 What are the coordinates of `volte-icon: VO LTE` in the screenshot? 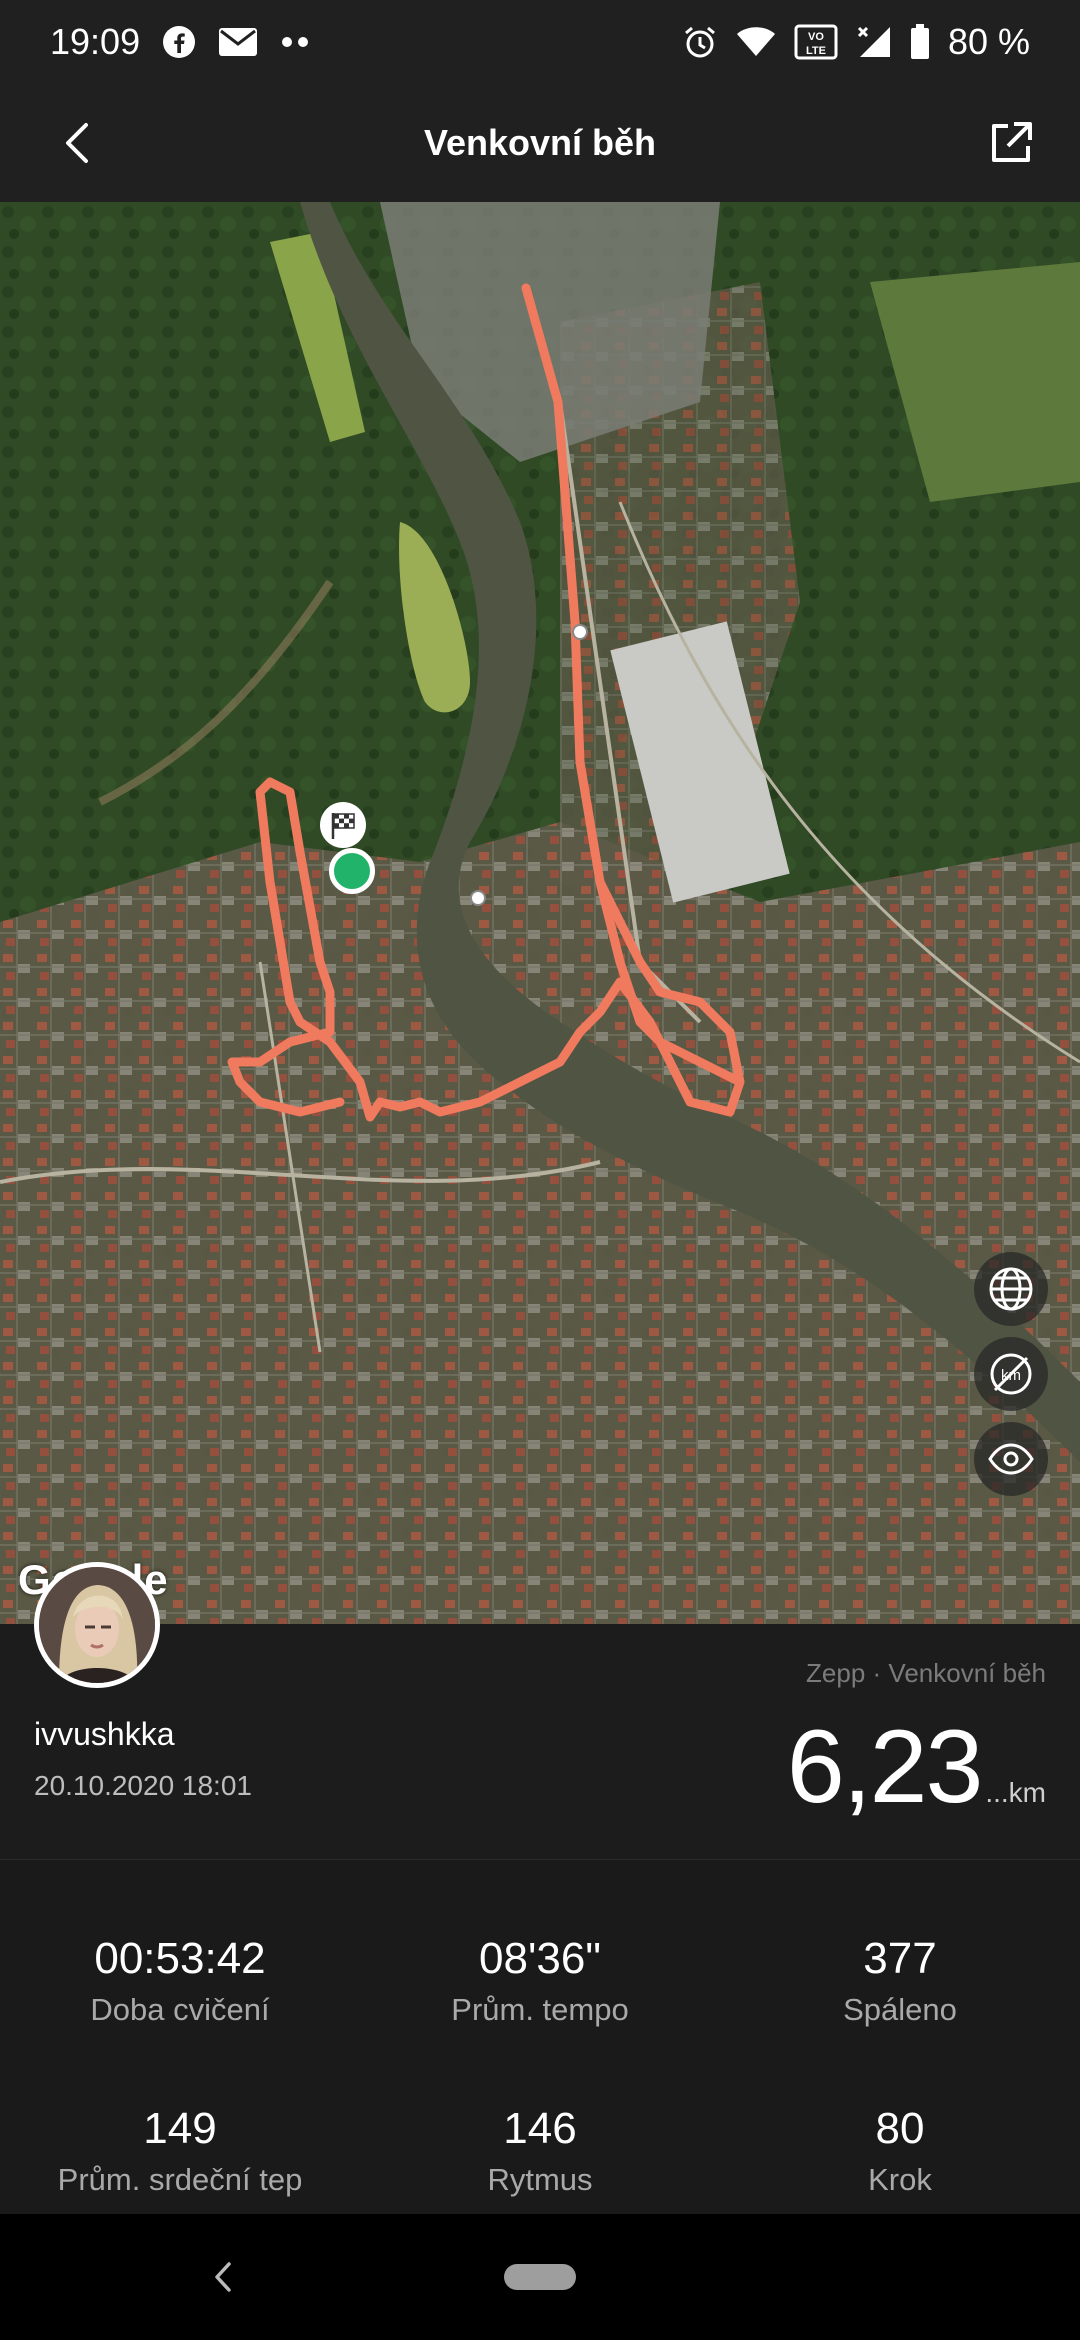 It's located at (816, 42).